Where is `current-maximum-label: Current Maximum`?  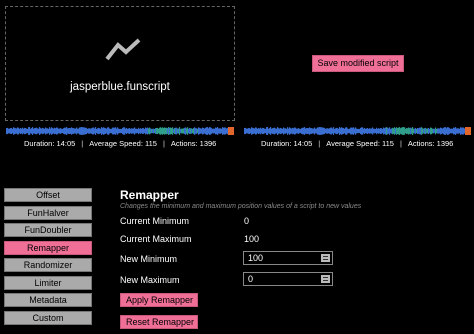 current-maximum-label: Current Maximum is located at coordinates (156, 239).